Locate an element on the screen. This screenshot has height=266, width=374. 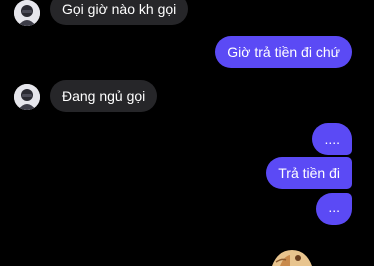
sticker-icon is located at coordinates (292, 258).